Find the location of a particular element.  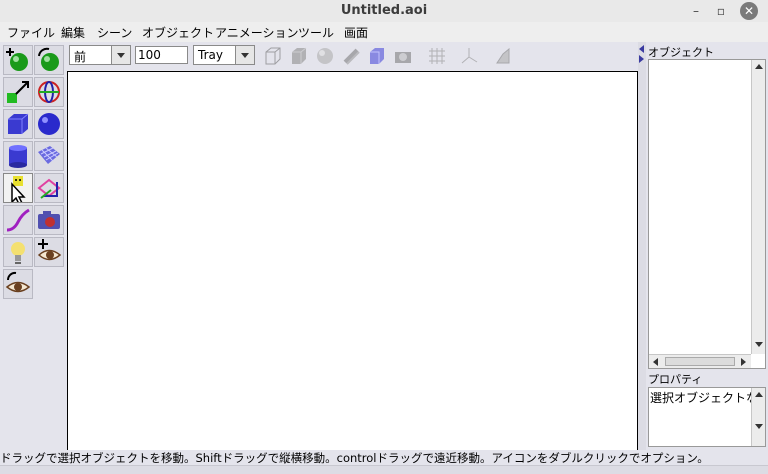

properties-panel-header: プロパティ is located at coordinates (707, 379).